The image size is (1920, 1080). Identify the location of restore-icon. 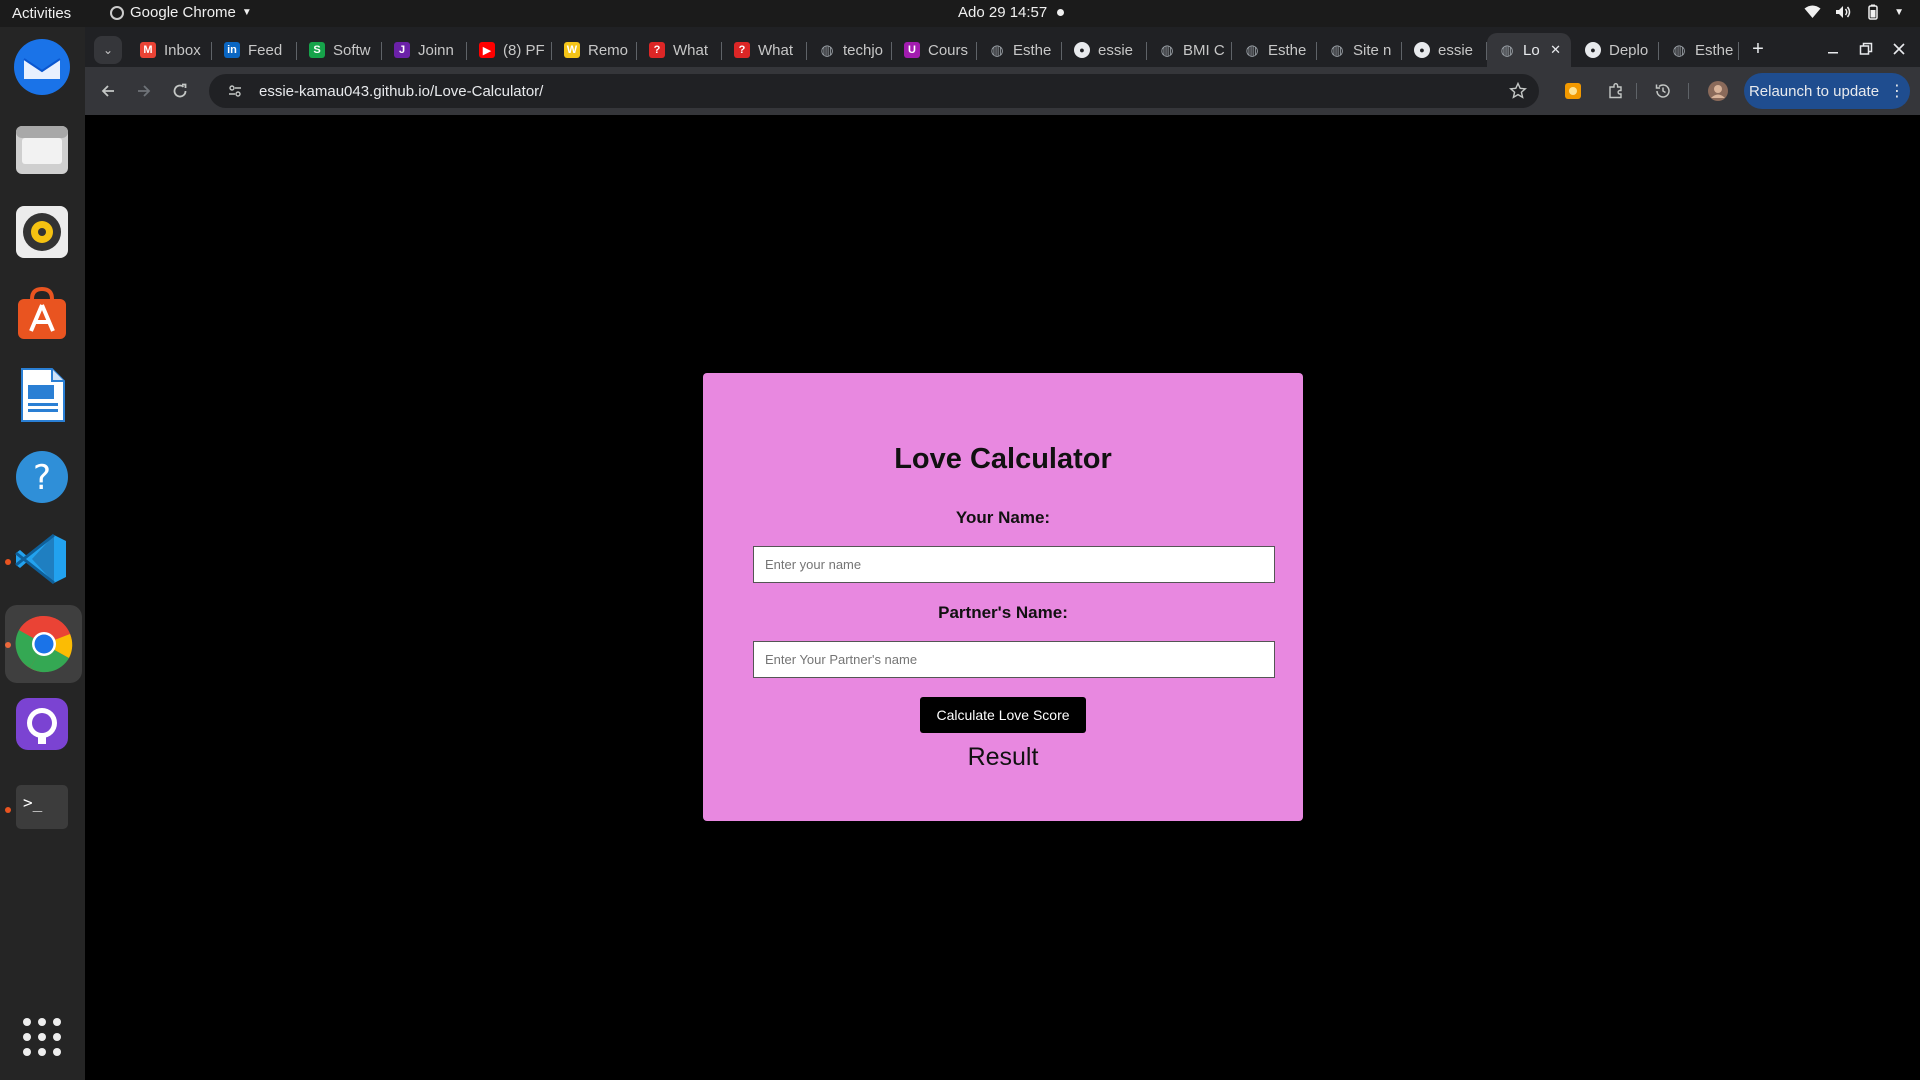
(1866, 48).